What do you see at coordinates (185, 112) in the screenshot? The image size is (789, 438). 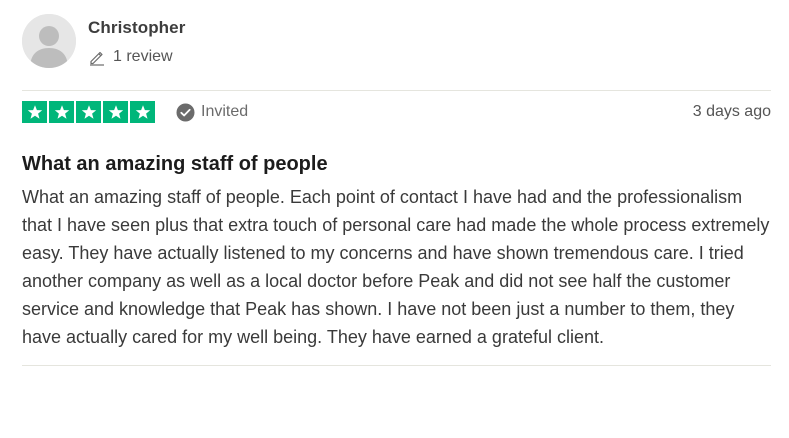 I see `check-circle-icon` at bounding box center [185, 112].